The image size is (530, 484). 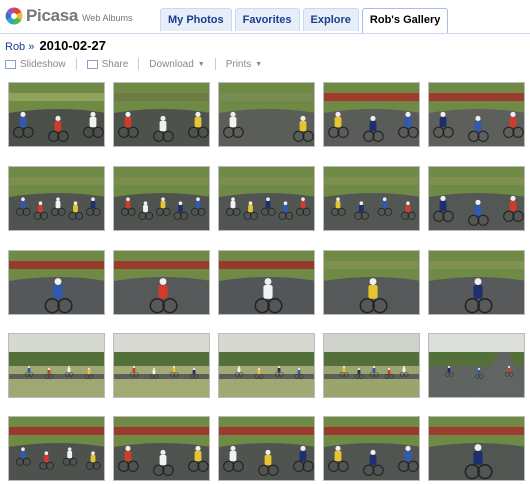 I want to click on picasa-logo: Picasa Web Albums, so click(x=68, y=16).